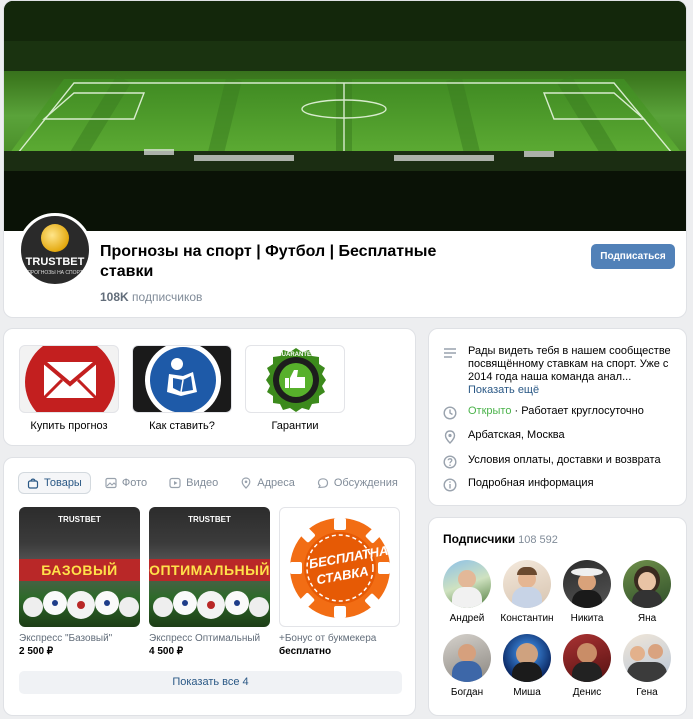 This screenshot has height=719, width=693. Describe the element at coordinates (66, 638) in the screenshot. I see `product-name: Экспресс "Базовый"` at that location.